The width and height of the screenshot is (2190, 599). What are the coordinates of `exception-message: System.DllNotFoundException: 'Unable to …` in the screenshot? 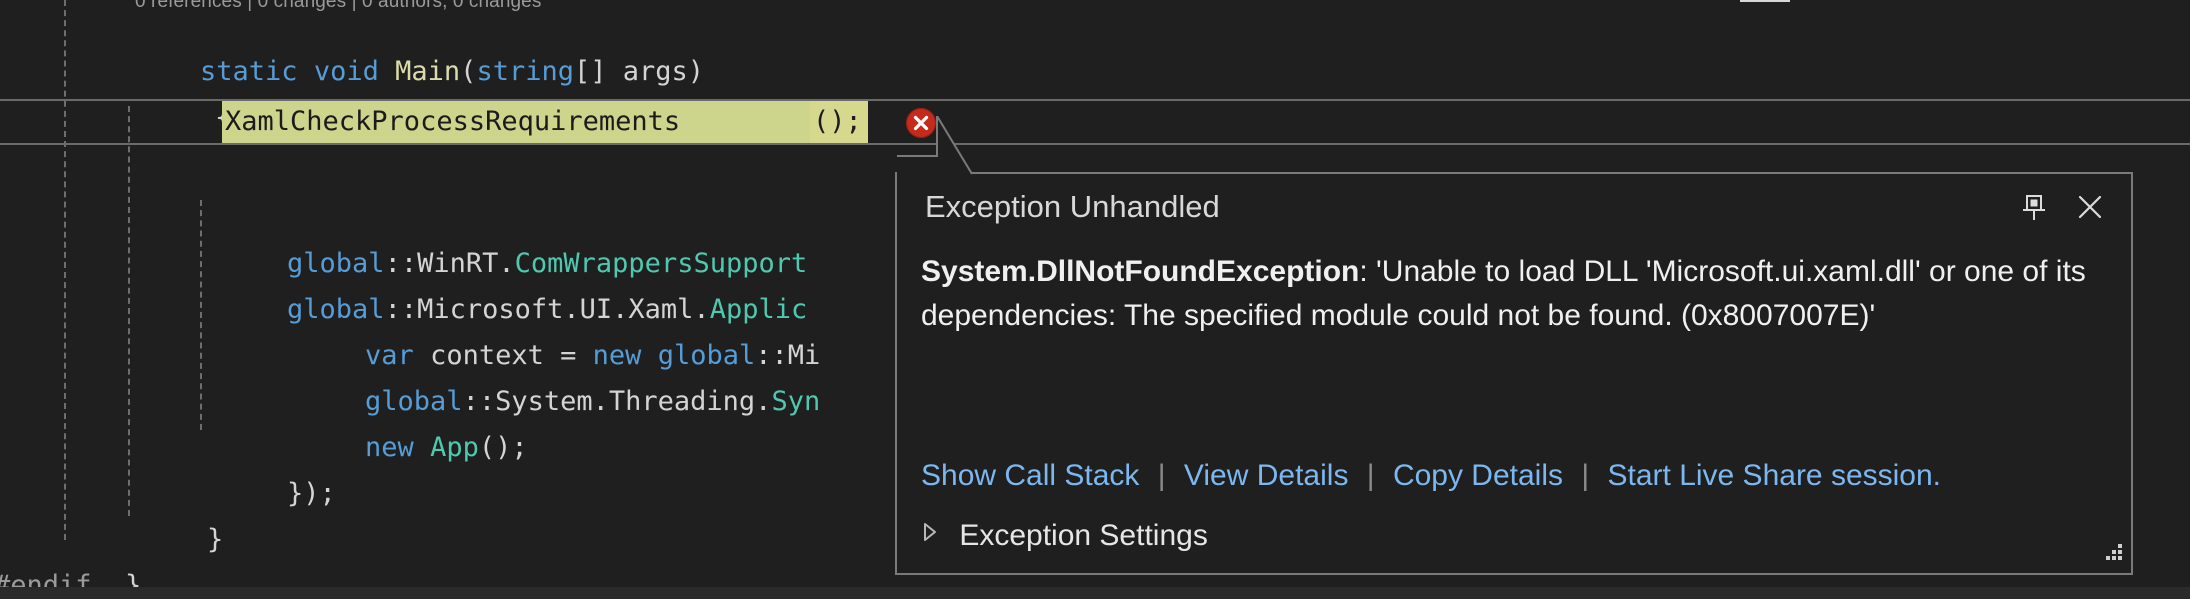 It's located at (1511, 294).